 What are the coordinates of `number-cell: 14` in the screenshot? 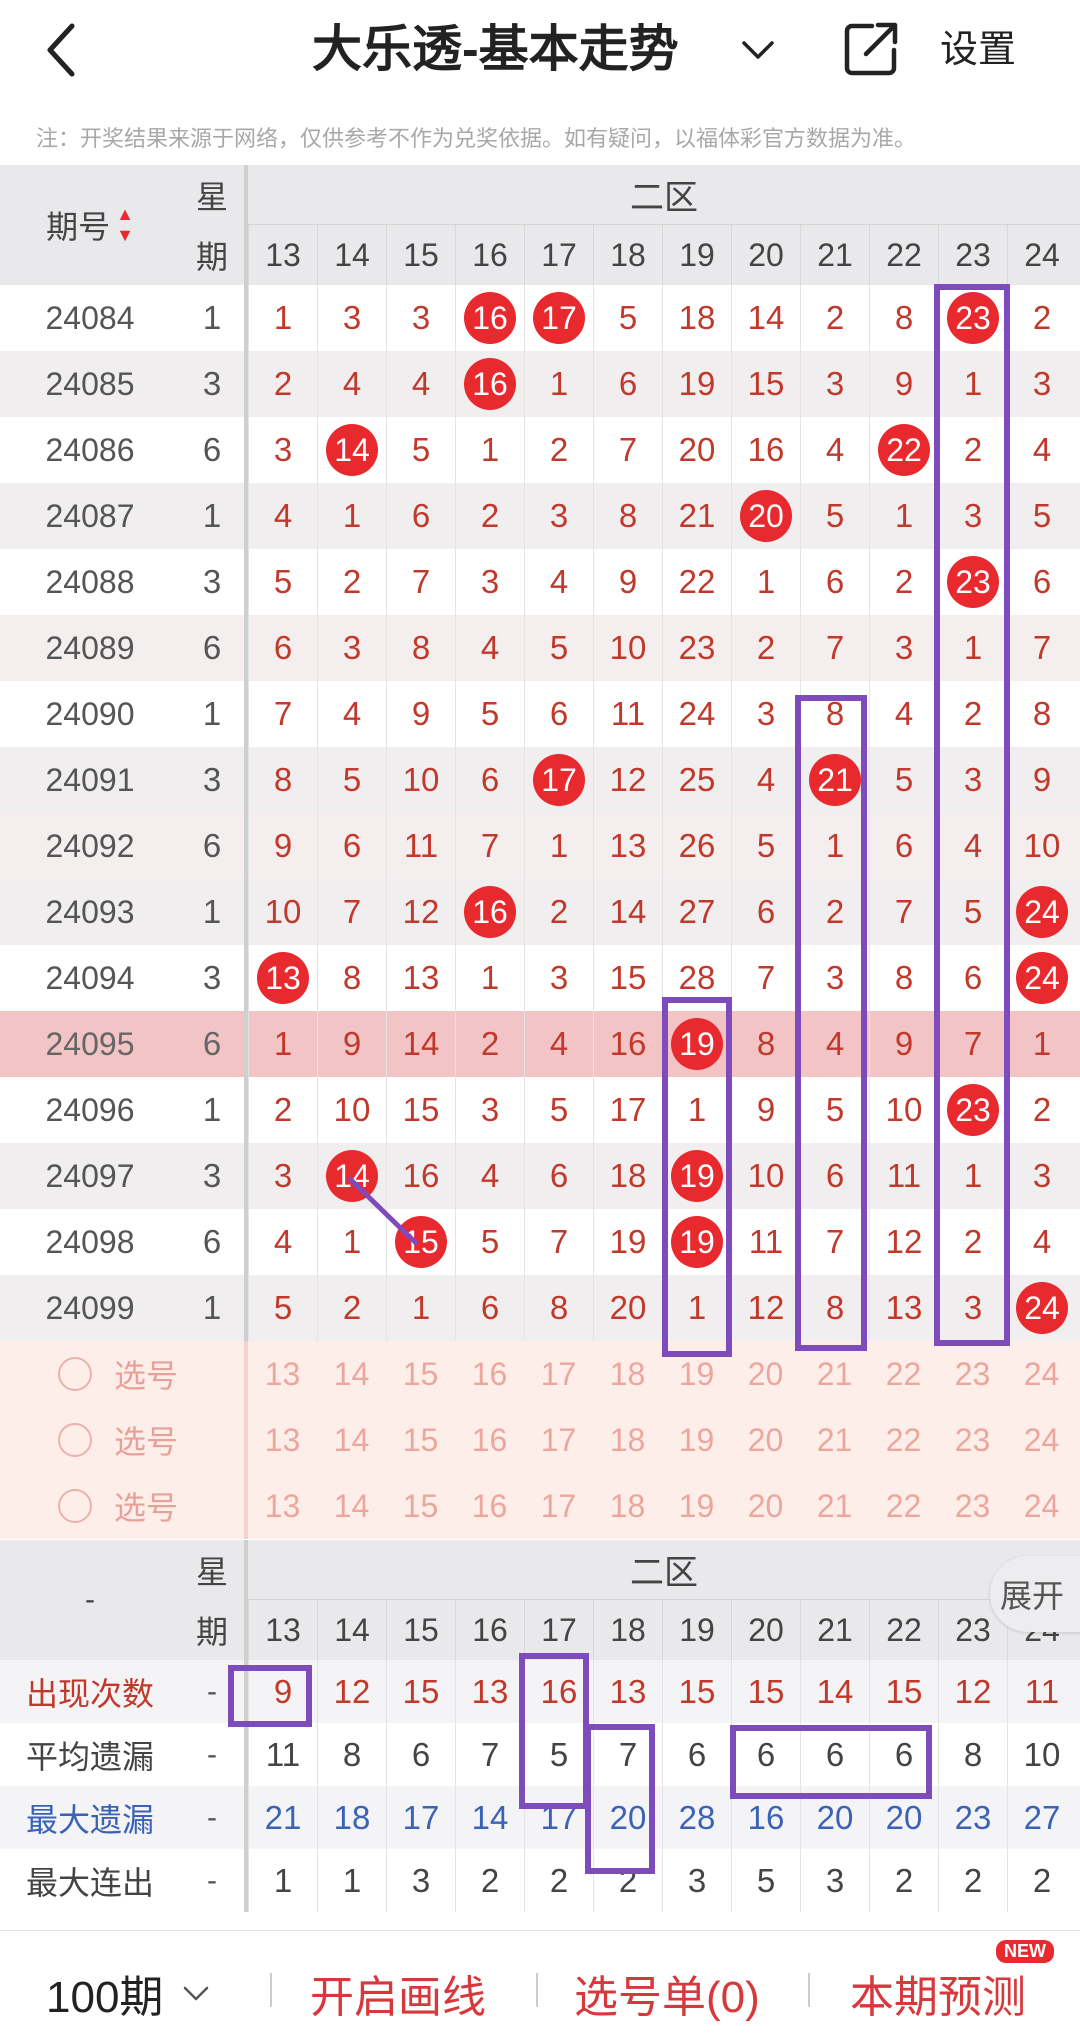 It's located at (351, 1176).